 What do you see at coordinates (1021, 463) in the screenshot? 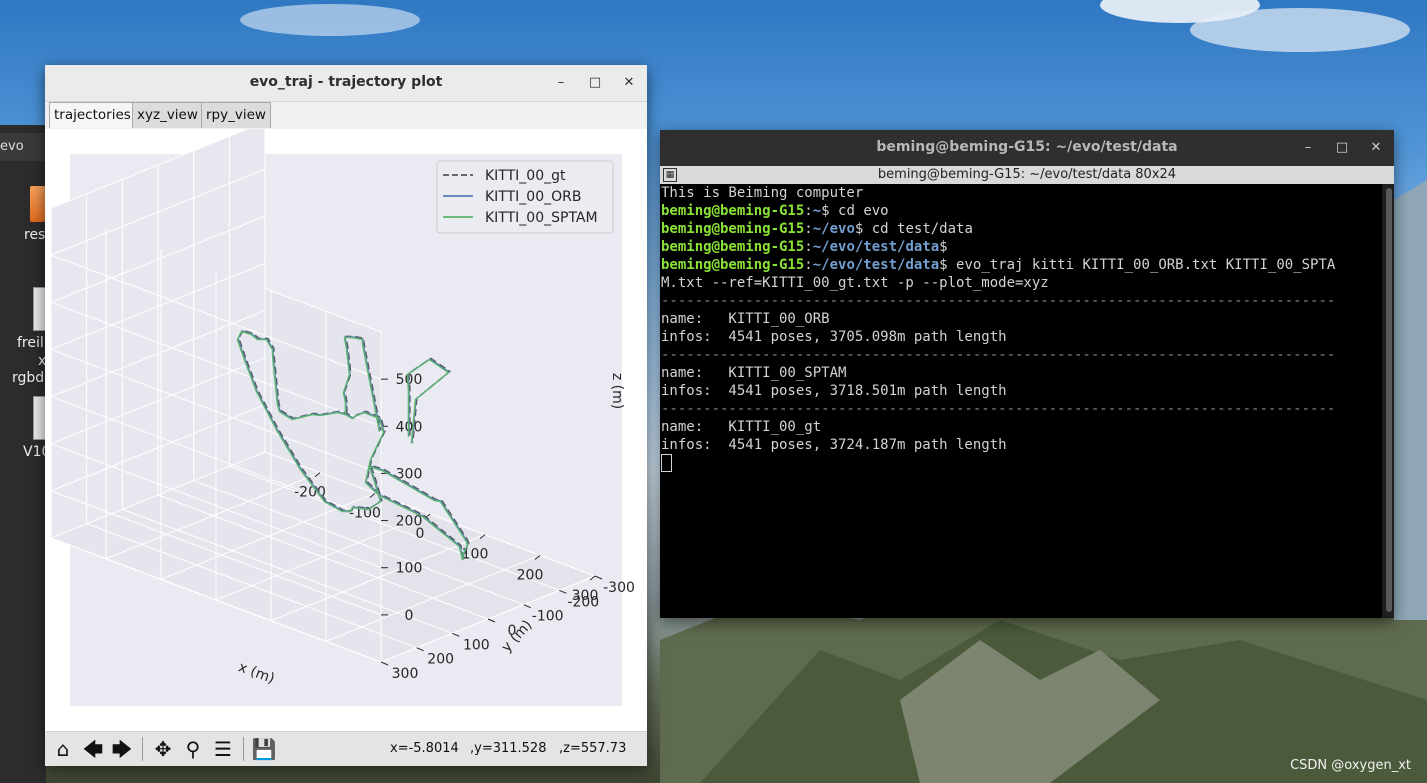
I see `terminal-cursor-line` at bounding box center [1021, 463].